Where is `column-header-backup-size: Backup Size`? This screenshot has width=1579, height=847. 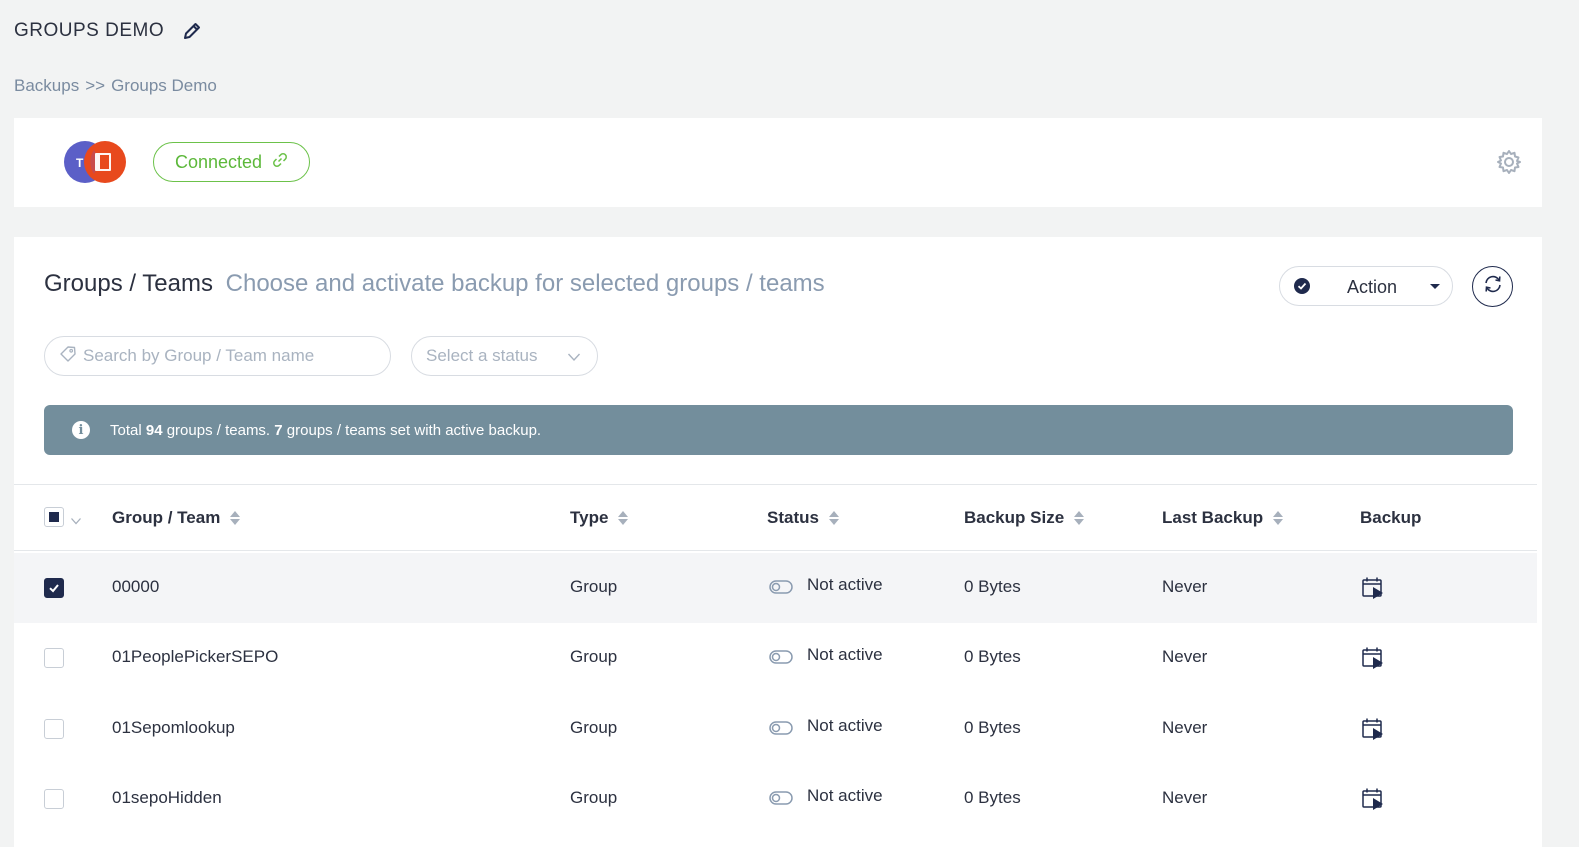 column-header-backup-size: Backup Size is located at coordinates (1024, 518).